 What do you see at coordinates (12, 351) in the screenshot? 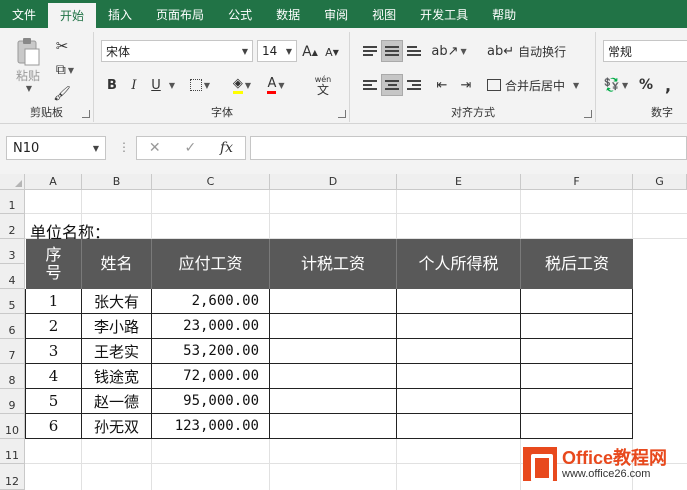
I see `row-header-7: 7` at bounding box center [12, 351].